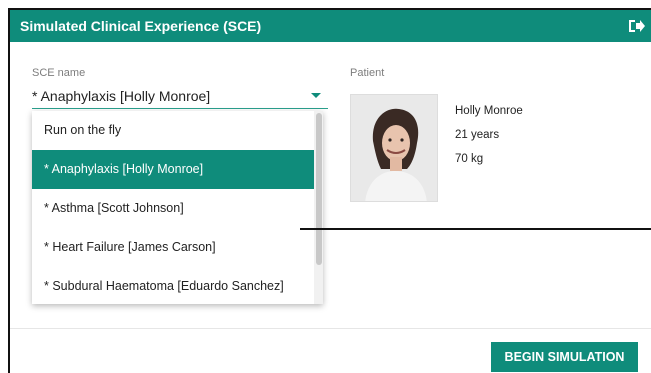  Describe the element at coordinates (59, 73) in the screenshot. I see `sce-name-label: SCE name` at that location.